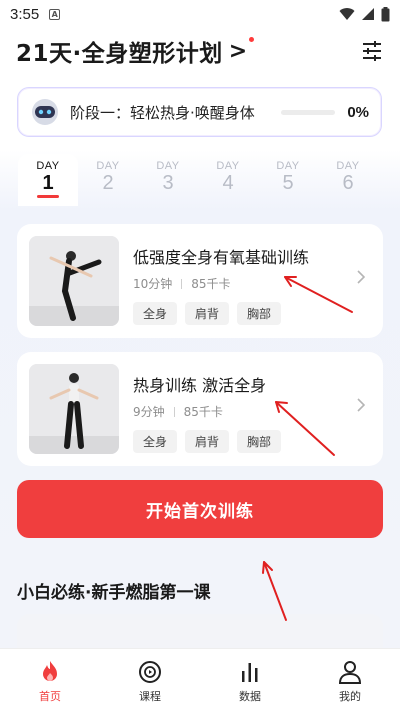 The width and height of the screenshot is (400, 712). Describe the element at coordinates (200, 385) in the screenshot. I see `workout-title: 热身训练 激活全身` at that location.